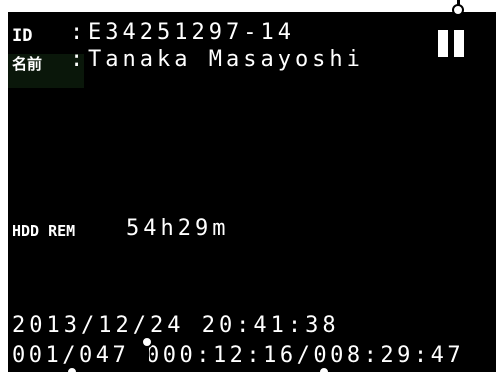 This screenshot has width=496, height=372. Describe the element at coordinates (22, 36) in the screenshot. I see `id-label: ID` at that location.